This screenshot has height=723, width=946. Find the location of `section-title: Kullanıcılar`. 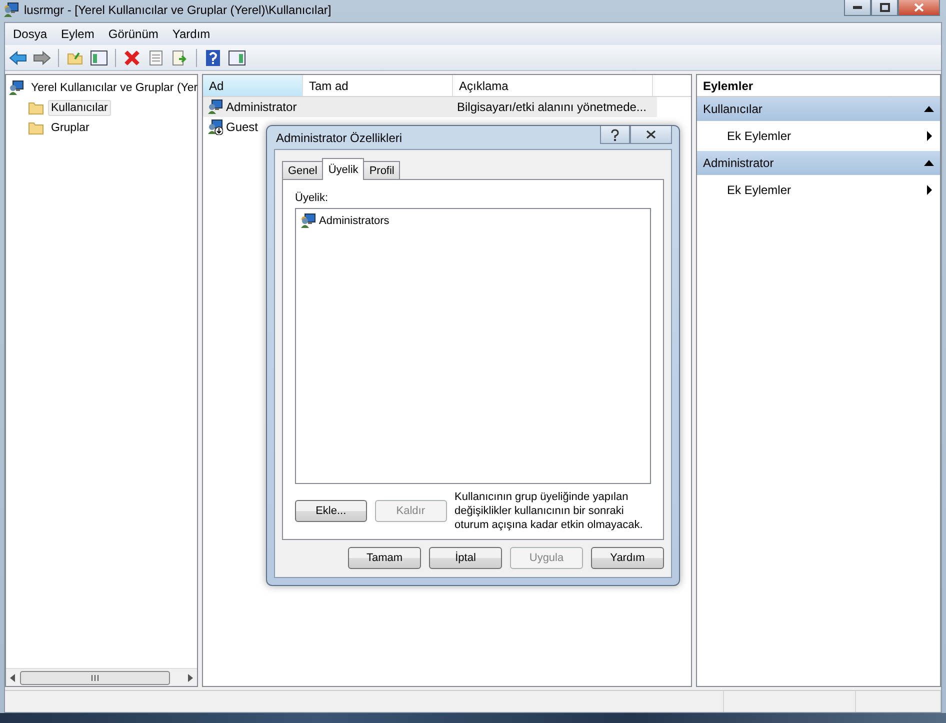

section-title: Kullanıcılar is located at coordinates (732, 109).